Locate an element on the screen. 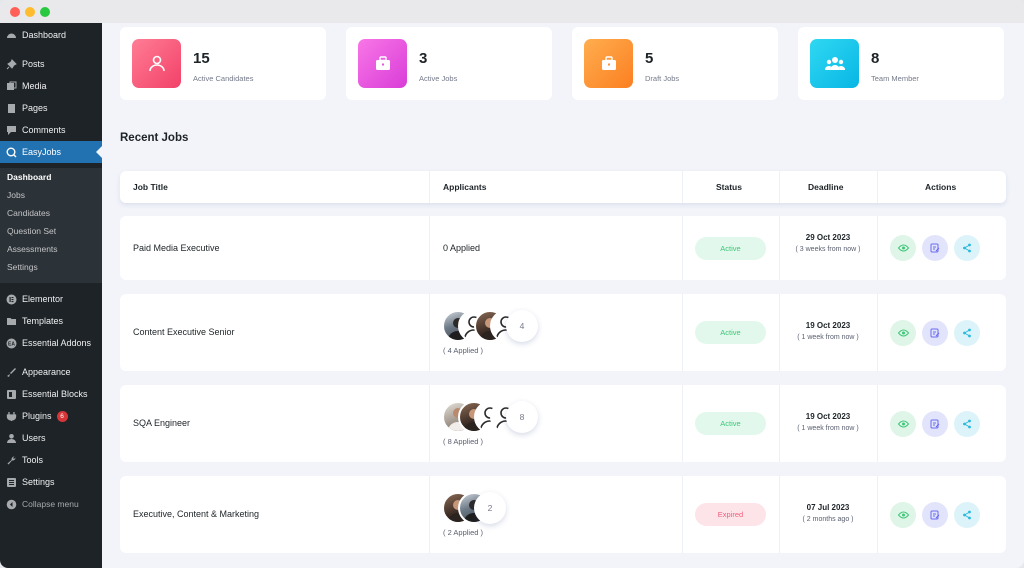 This screenshot has width=1024, height=568. eye-icon is located at coordinates (903, 424).